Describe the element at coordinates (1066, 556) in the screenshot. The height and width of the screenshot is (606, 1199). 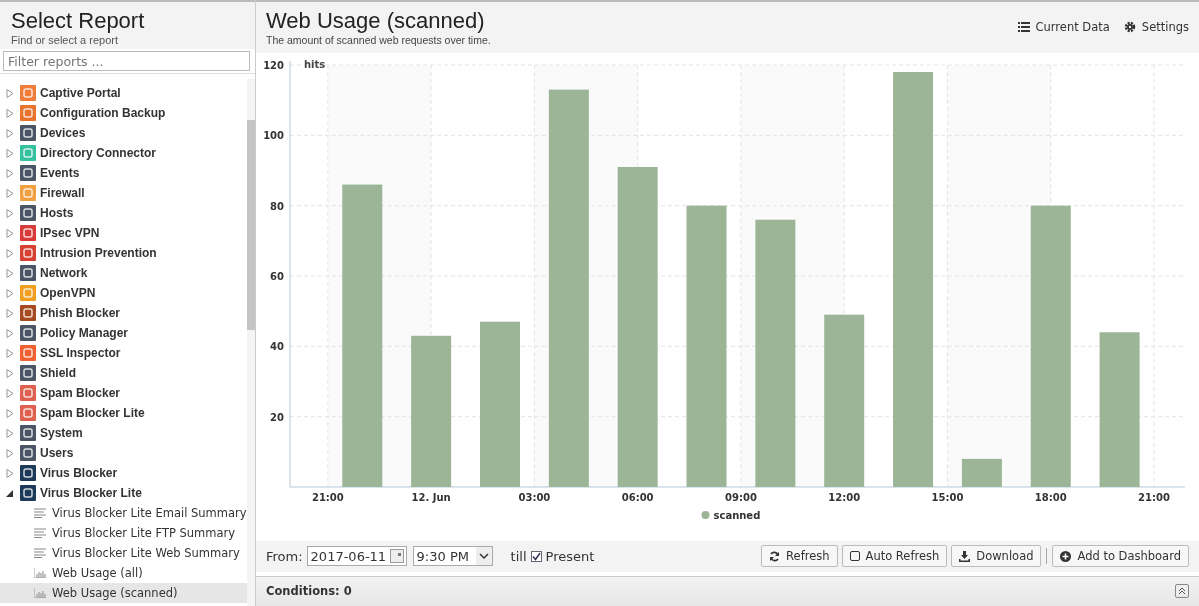
I see `add-icon` at that location.